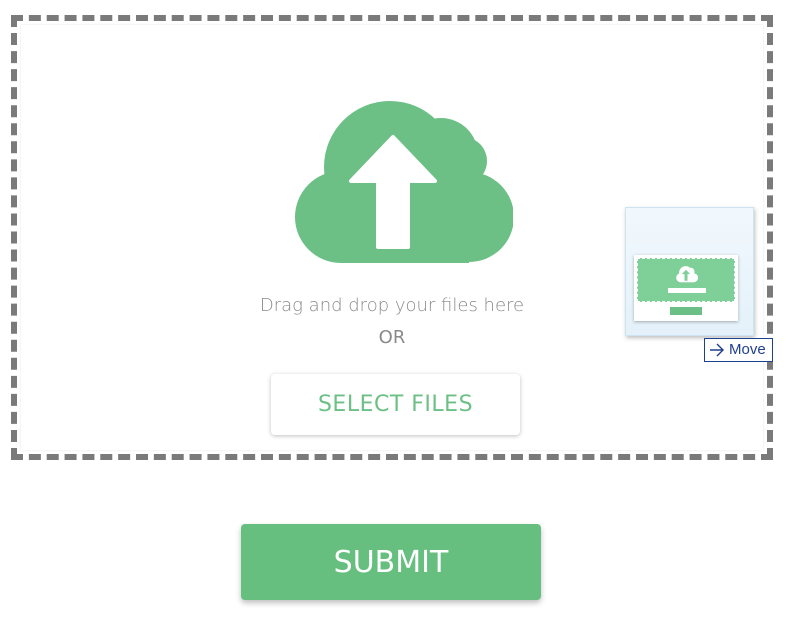 Image resolution: width=789 pixels, height=617 pixels. Describe the element at coordinates (687, 274) in the screenshot. I see `thumbnail-cloud-icon` at that location.